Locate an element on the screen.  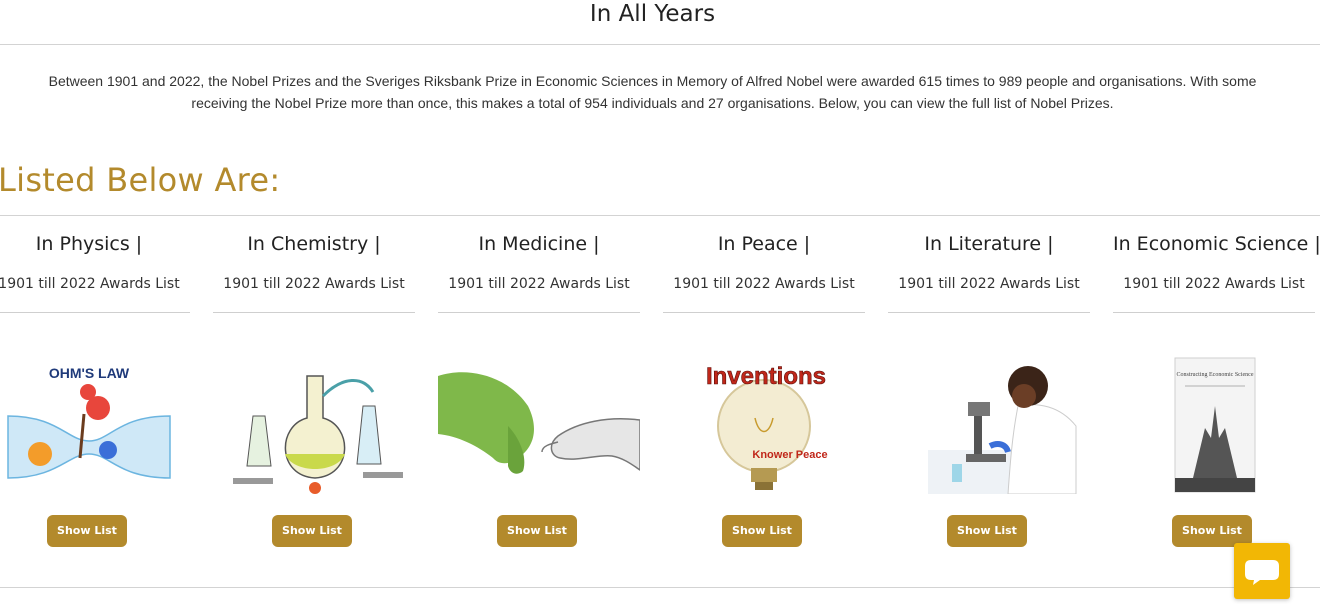
show-list-button-chemistry: Show List is located at coordinates (312, 531).